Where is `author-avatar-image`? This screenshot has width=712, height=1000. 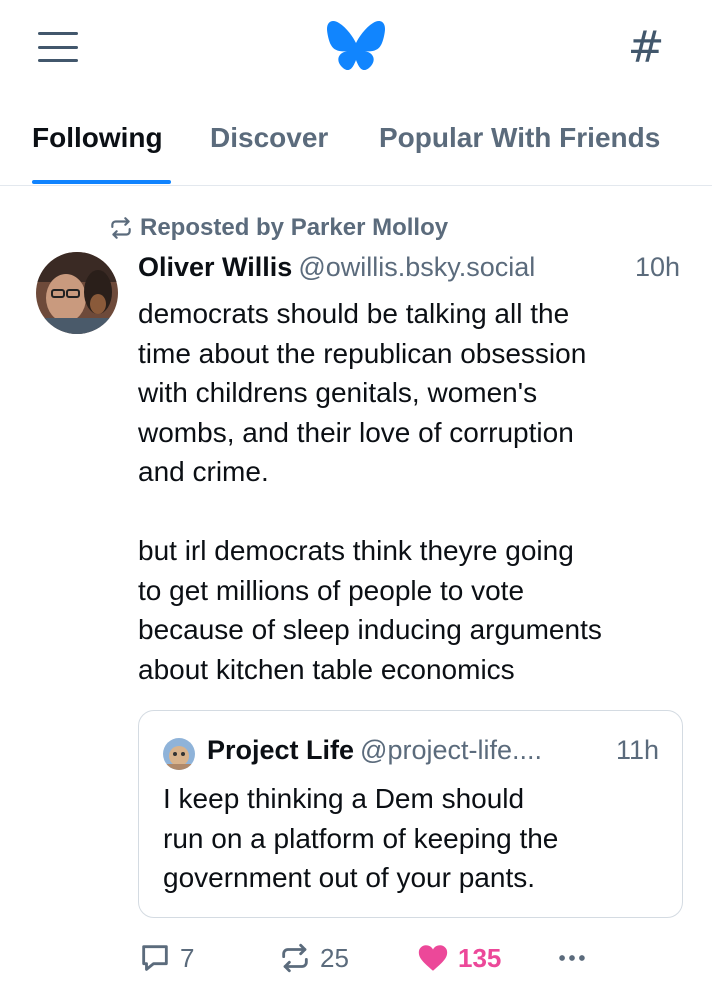
author-avatar-image is located at coordinates (77, 293).